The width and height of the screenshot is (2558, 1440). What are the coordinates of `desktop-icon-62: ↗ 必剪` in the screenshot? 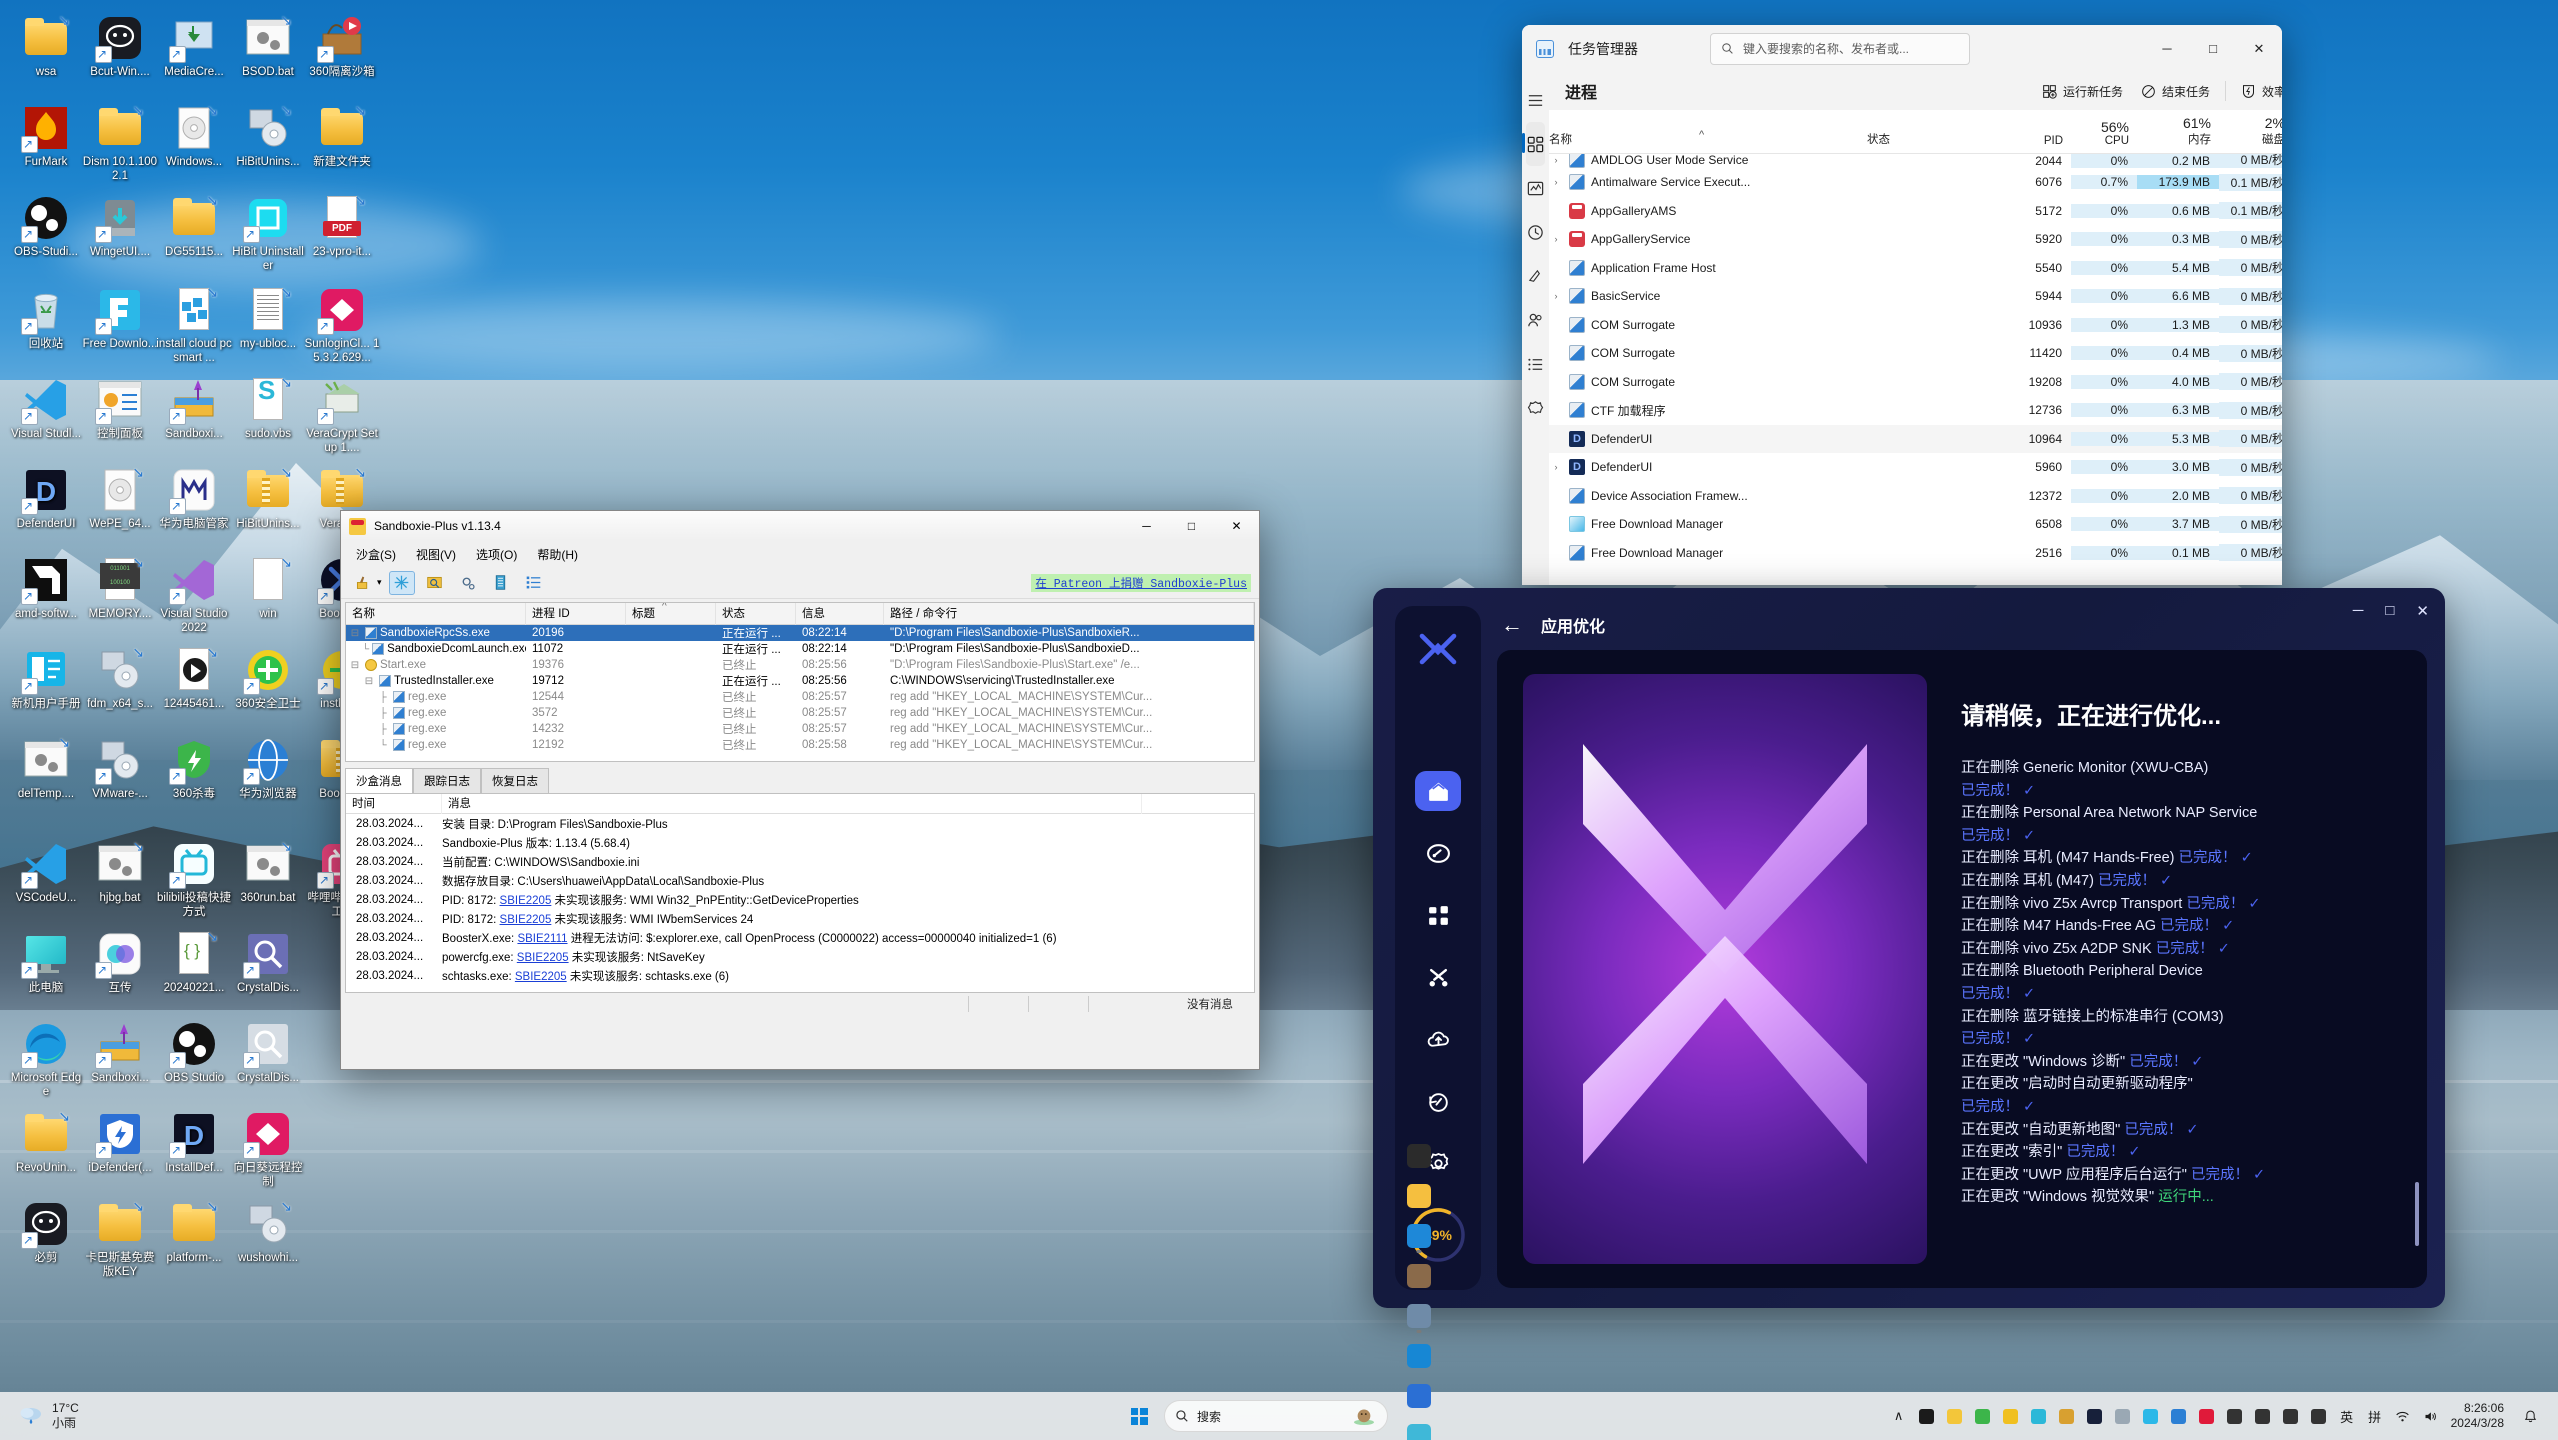 It's located at (46, 1233).